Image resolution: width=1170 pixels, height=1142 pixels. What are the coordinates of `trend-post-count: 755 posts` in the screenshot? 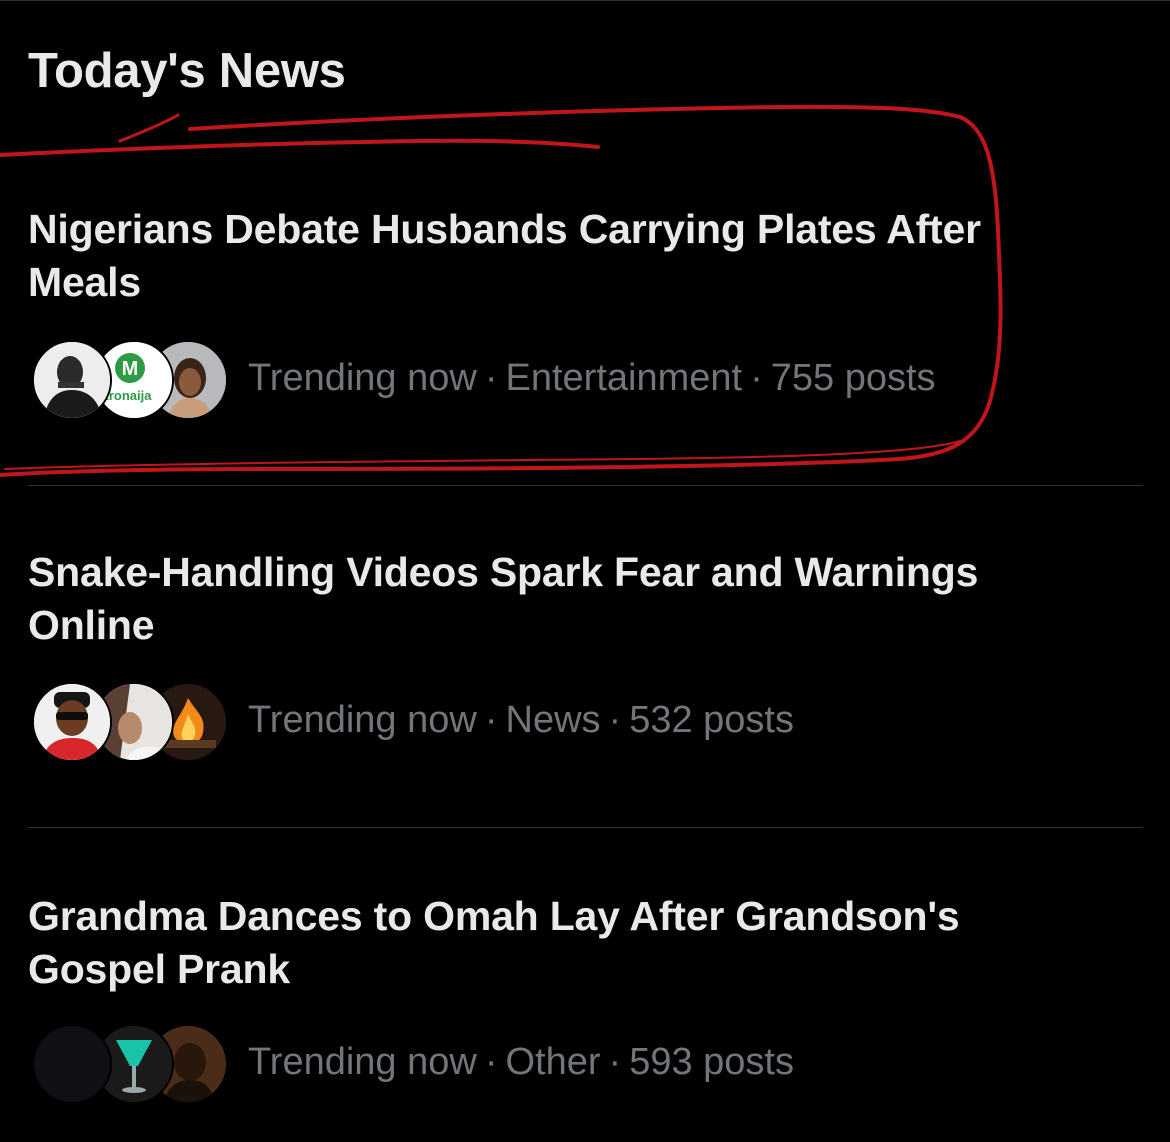 It's located at (853, 378).